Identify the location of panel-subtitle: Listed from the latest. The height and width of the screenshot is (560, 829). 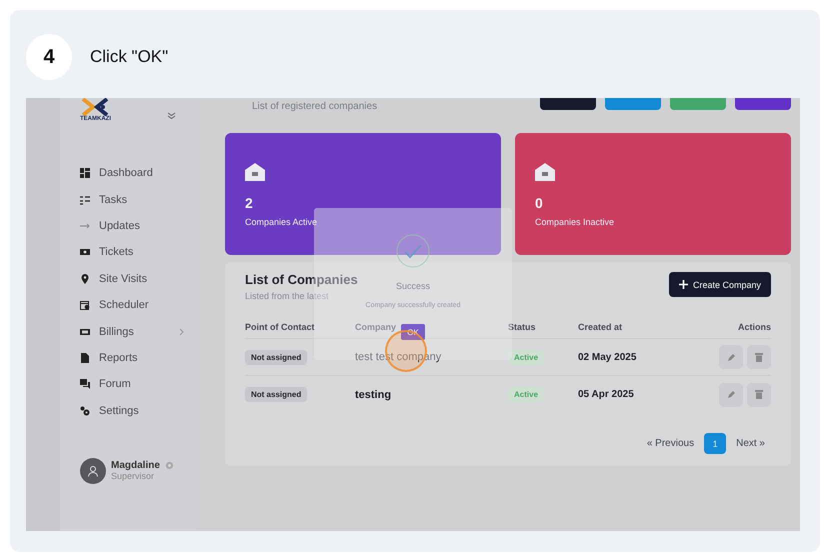
(287, 296).